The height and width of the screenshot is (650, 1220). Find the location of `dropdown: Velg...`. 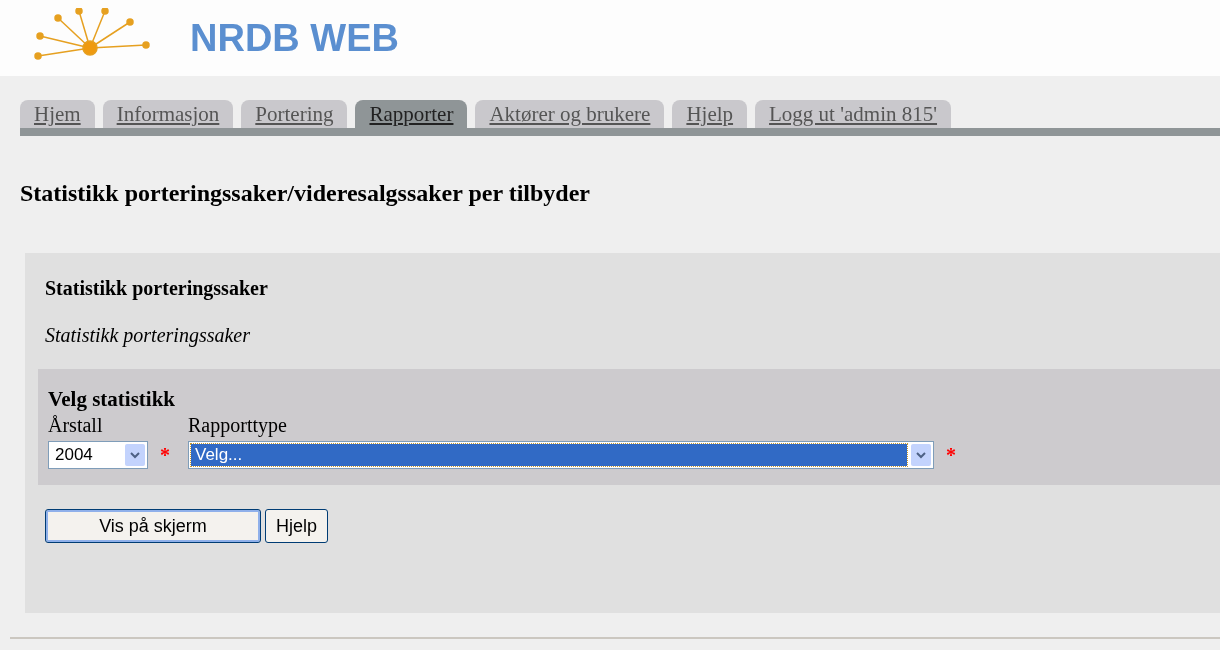

dropdown: Velg... is located at coordinates (561, 455).